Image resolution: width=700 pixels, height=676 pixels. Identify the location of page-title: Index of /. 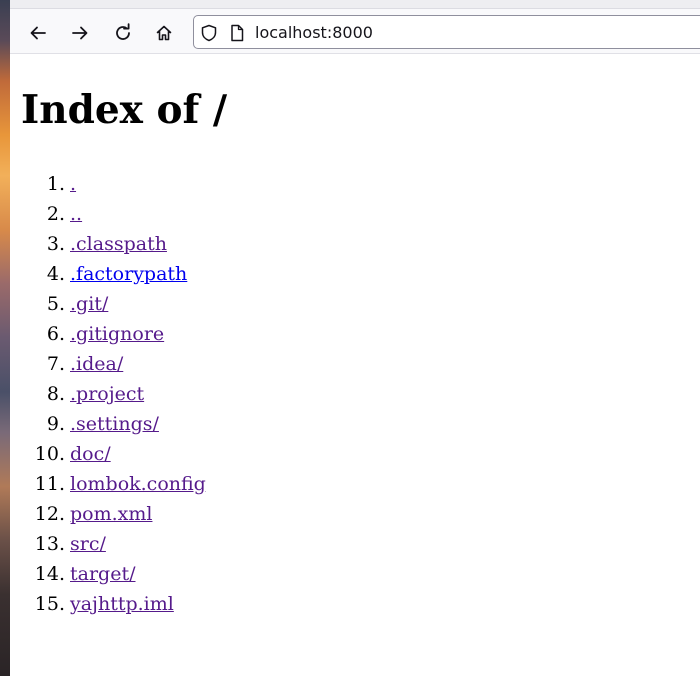
(124, 110).